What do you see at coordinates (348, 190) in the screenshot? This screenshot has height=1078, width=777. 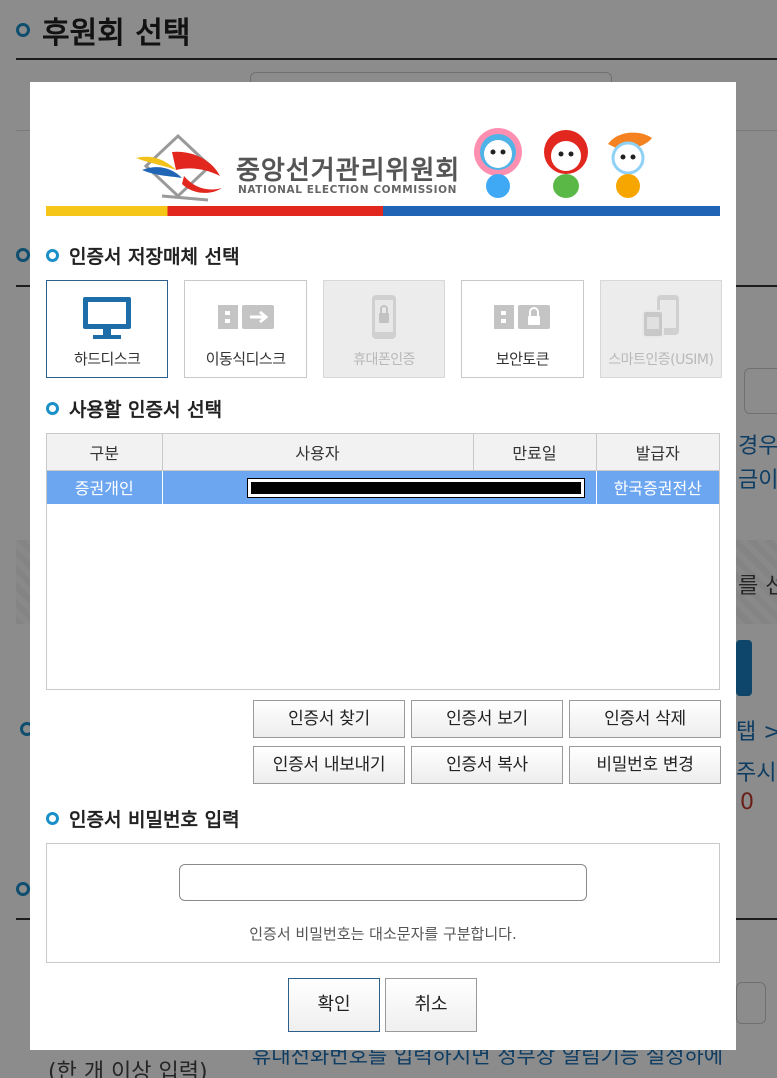 I see `nec-english-name: NATIONAL ELECTION COMMISSION` at bounding box center [348, 190].